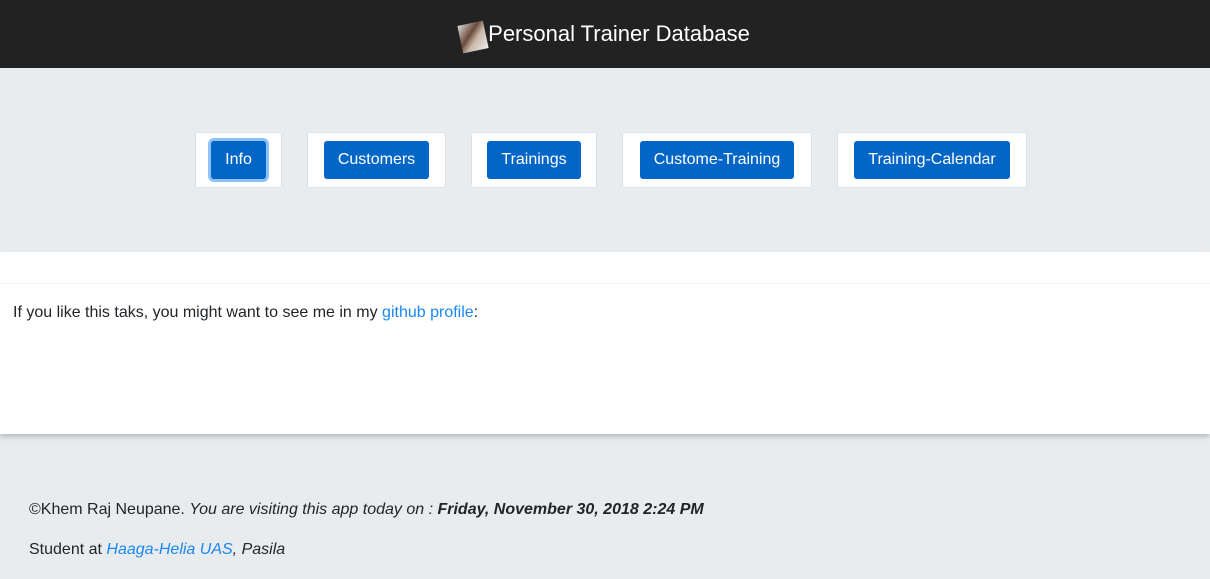 The image size is (1210, 579). Describe the element at coordinates (109, 509) in the screenshot. I see `author: ©Khem Raj Neupane.` at that location.